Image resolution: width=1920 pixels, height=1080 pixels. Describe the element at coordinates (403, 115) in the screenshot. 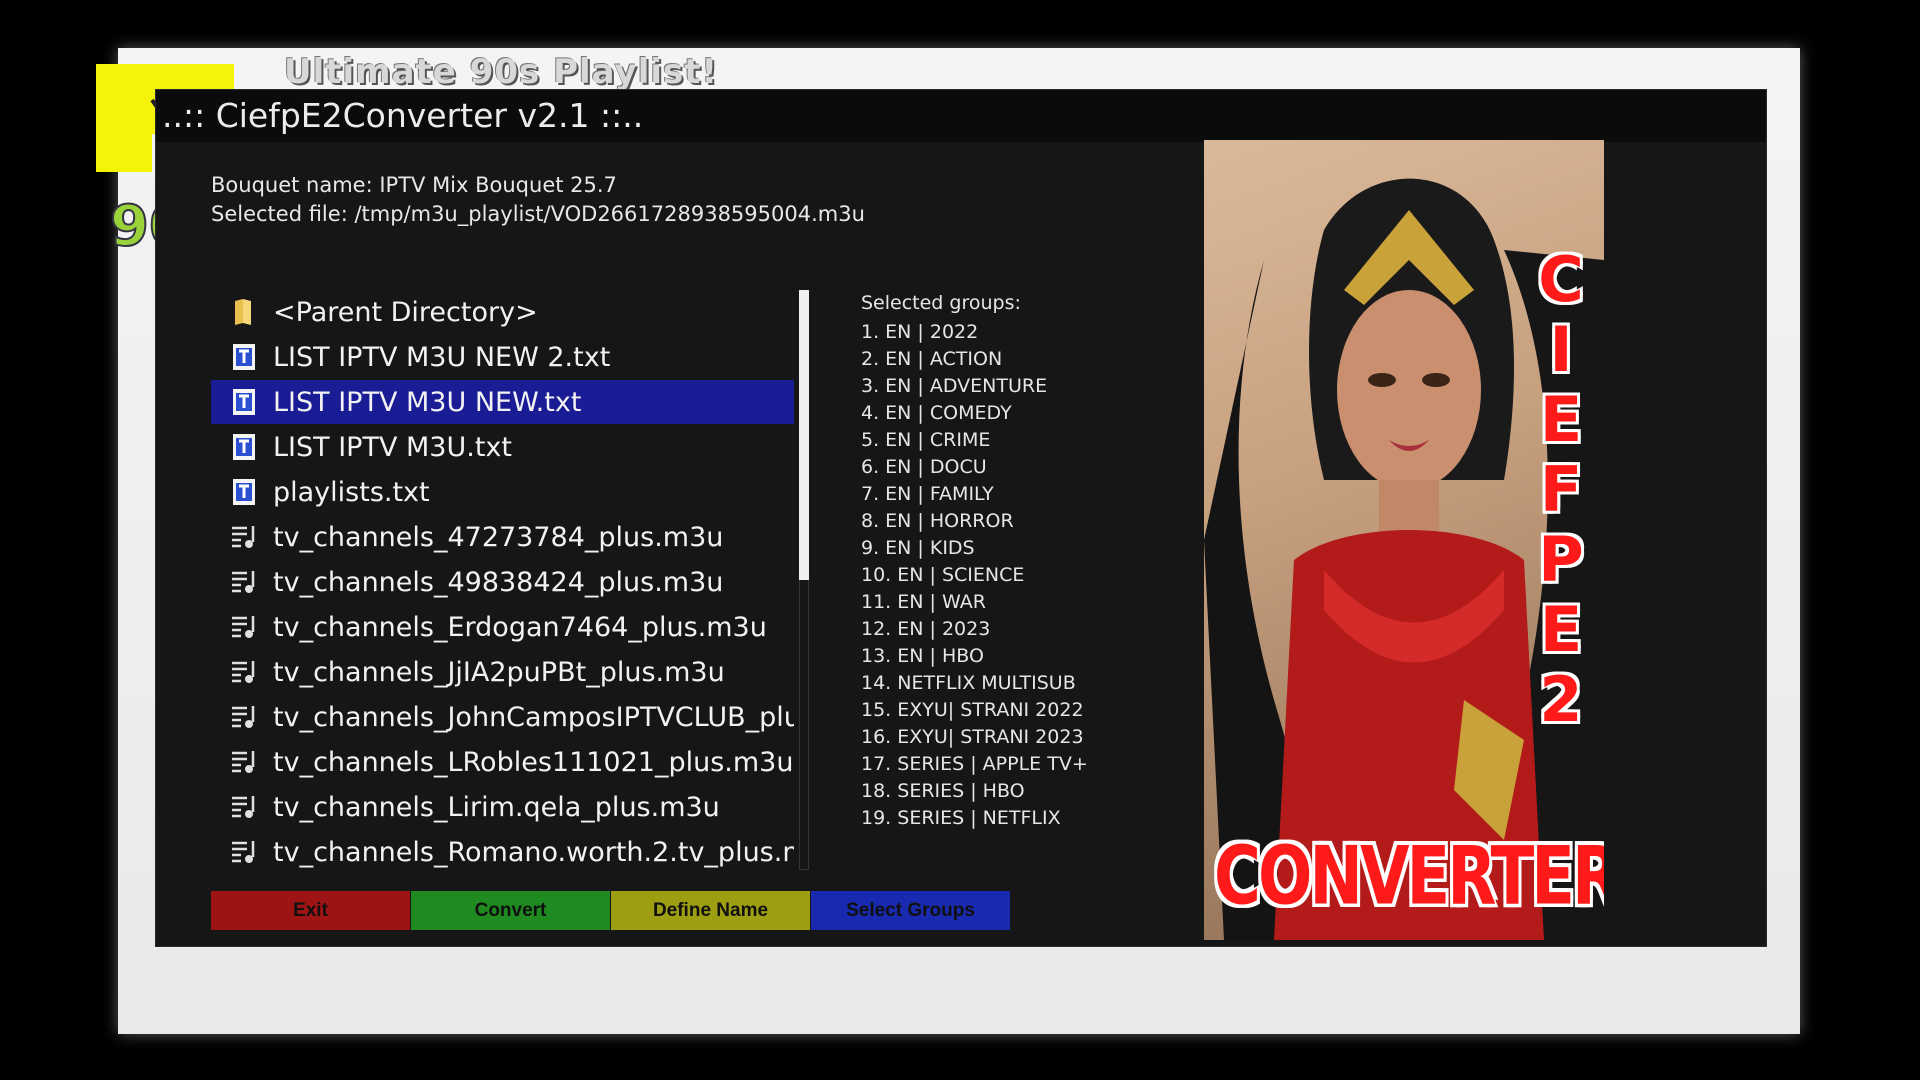

I see `window-title: ..:: CiefpE2Converter v2.1 ::..` at that location.